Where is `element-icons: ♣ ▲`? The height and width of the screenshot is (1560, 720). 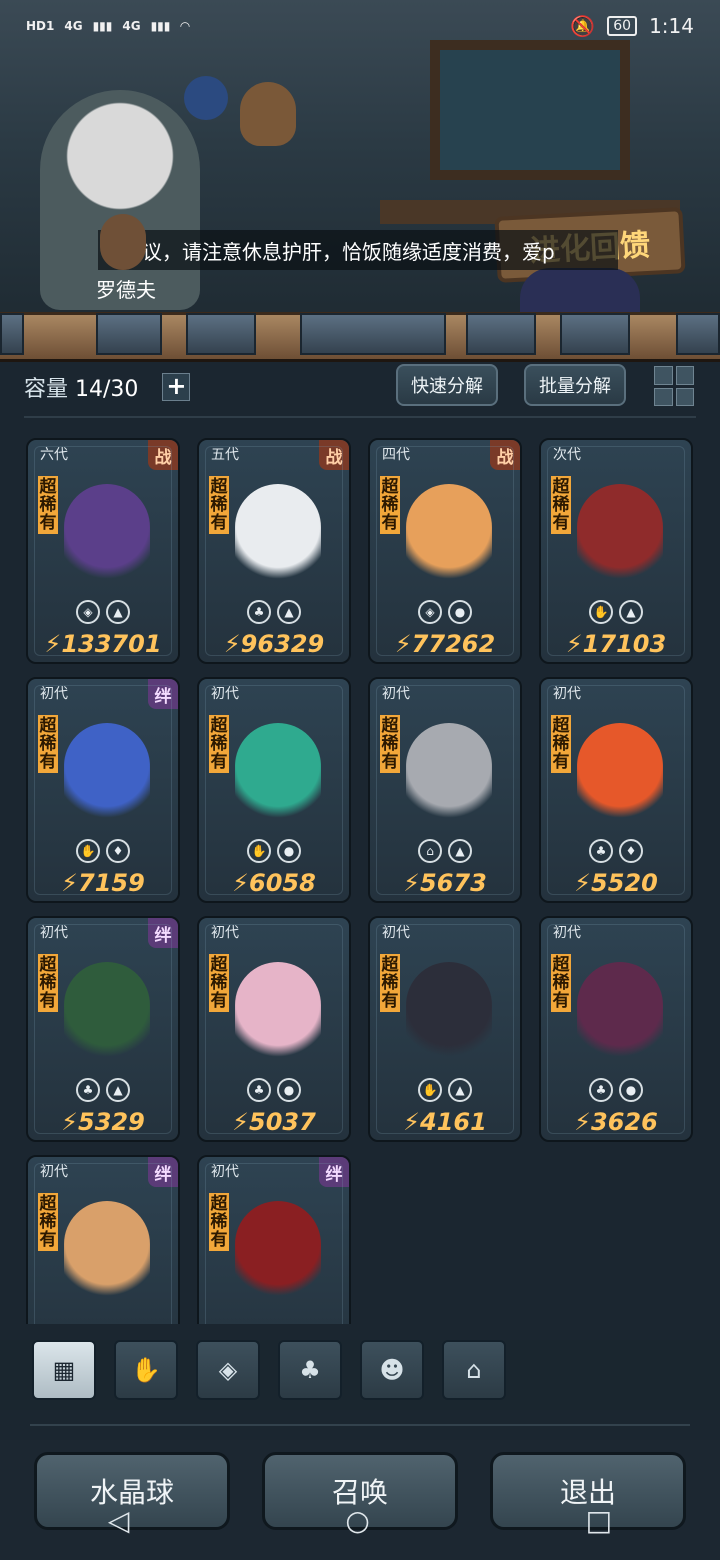 element-icons: ♣ ▲ is located at coordinates (103, 1090).